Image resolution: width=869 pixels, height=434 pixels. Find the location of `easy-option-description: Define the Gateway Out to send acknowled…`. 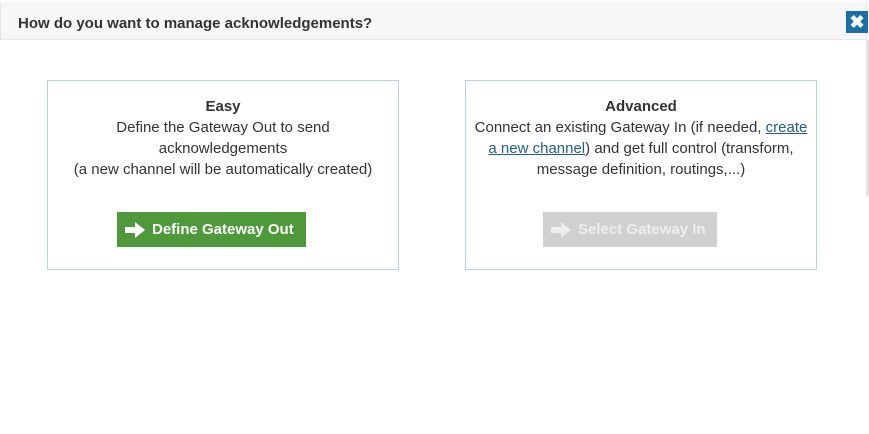

easy-option-description: Define the Gateway Out to send acknowled… is located at coordinates (223, 148).